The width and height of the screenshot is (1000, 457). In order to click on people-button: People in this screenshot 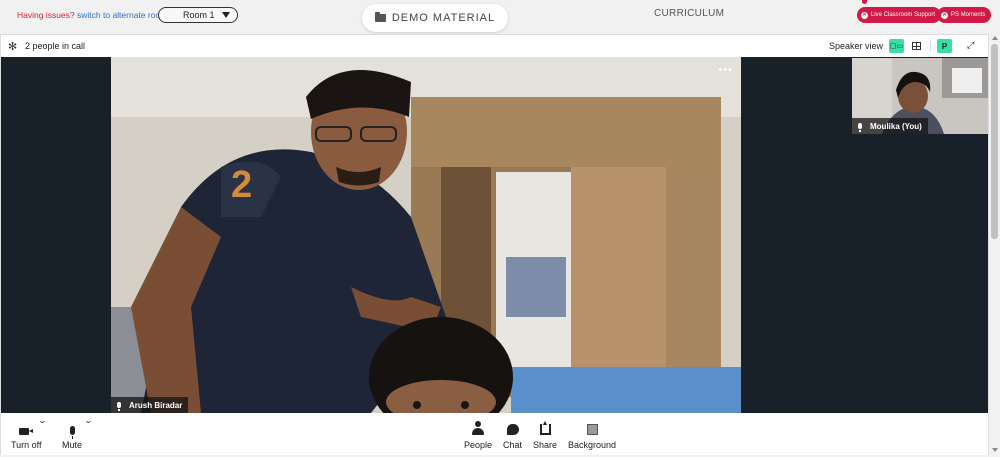, I will do `click(478, 434)`.